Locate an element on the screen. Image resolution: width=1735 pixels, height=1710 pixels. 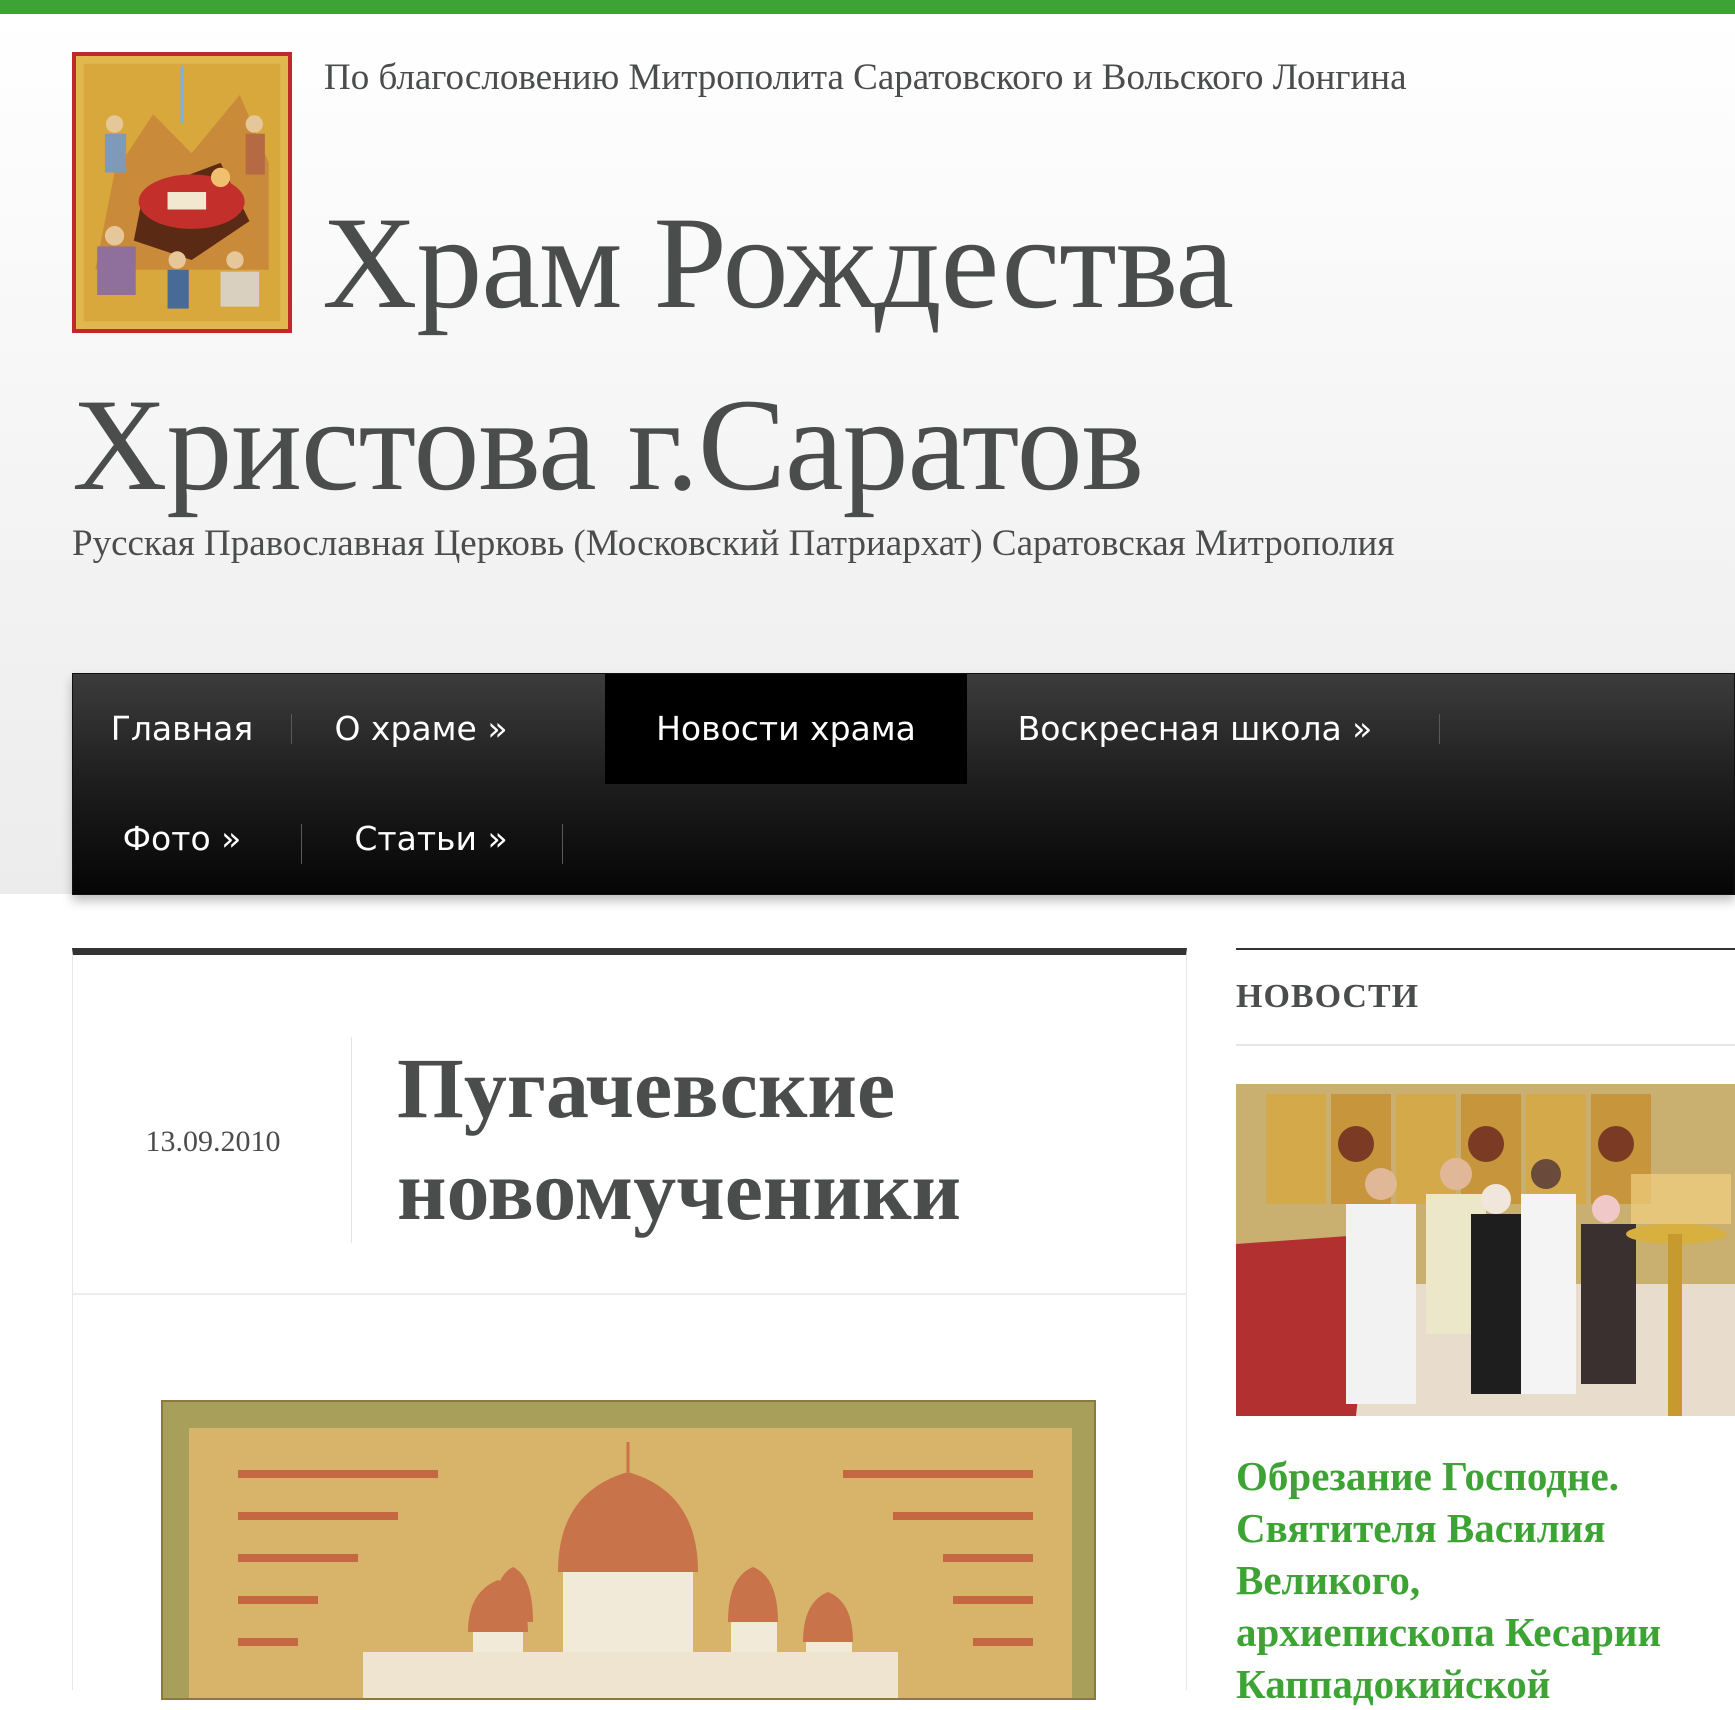
sidebar-top-divider is located at coordinates (1485, 949).